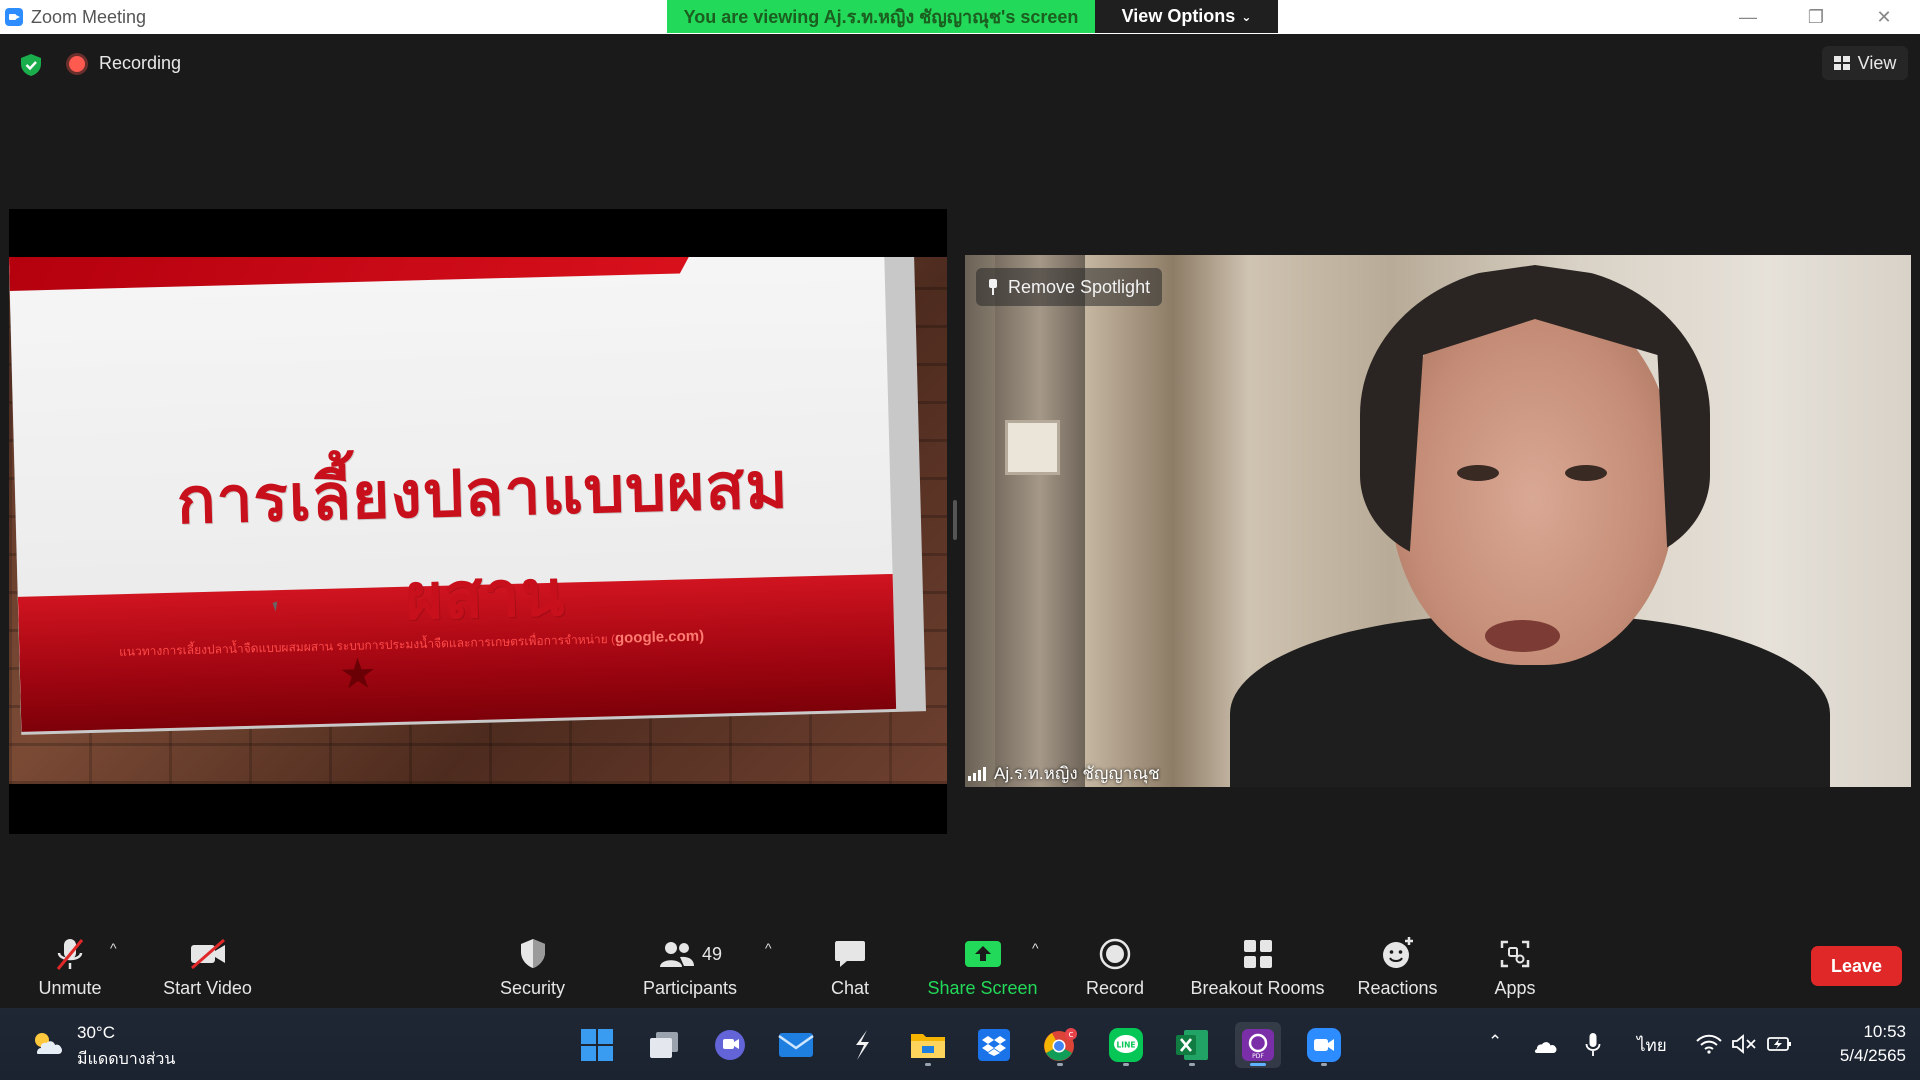 The image size is (1920, 1080). I want to click on participant-mouth, so click(1522, 636).